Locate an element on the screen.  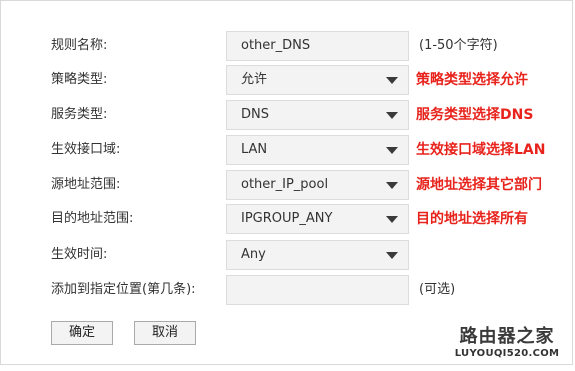
service-type-value: DNS is located at coordinates (255, 114).